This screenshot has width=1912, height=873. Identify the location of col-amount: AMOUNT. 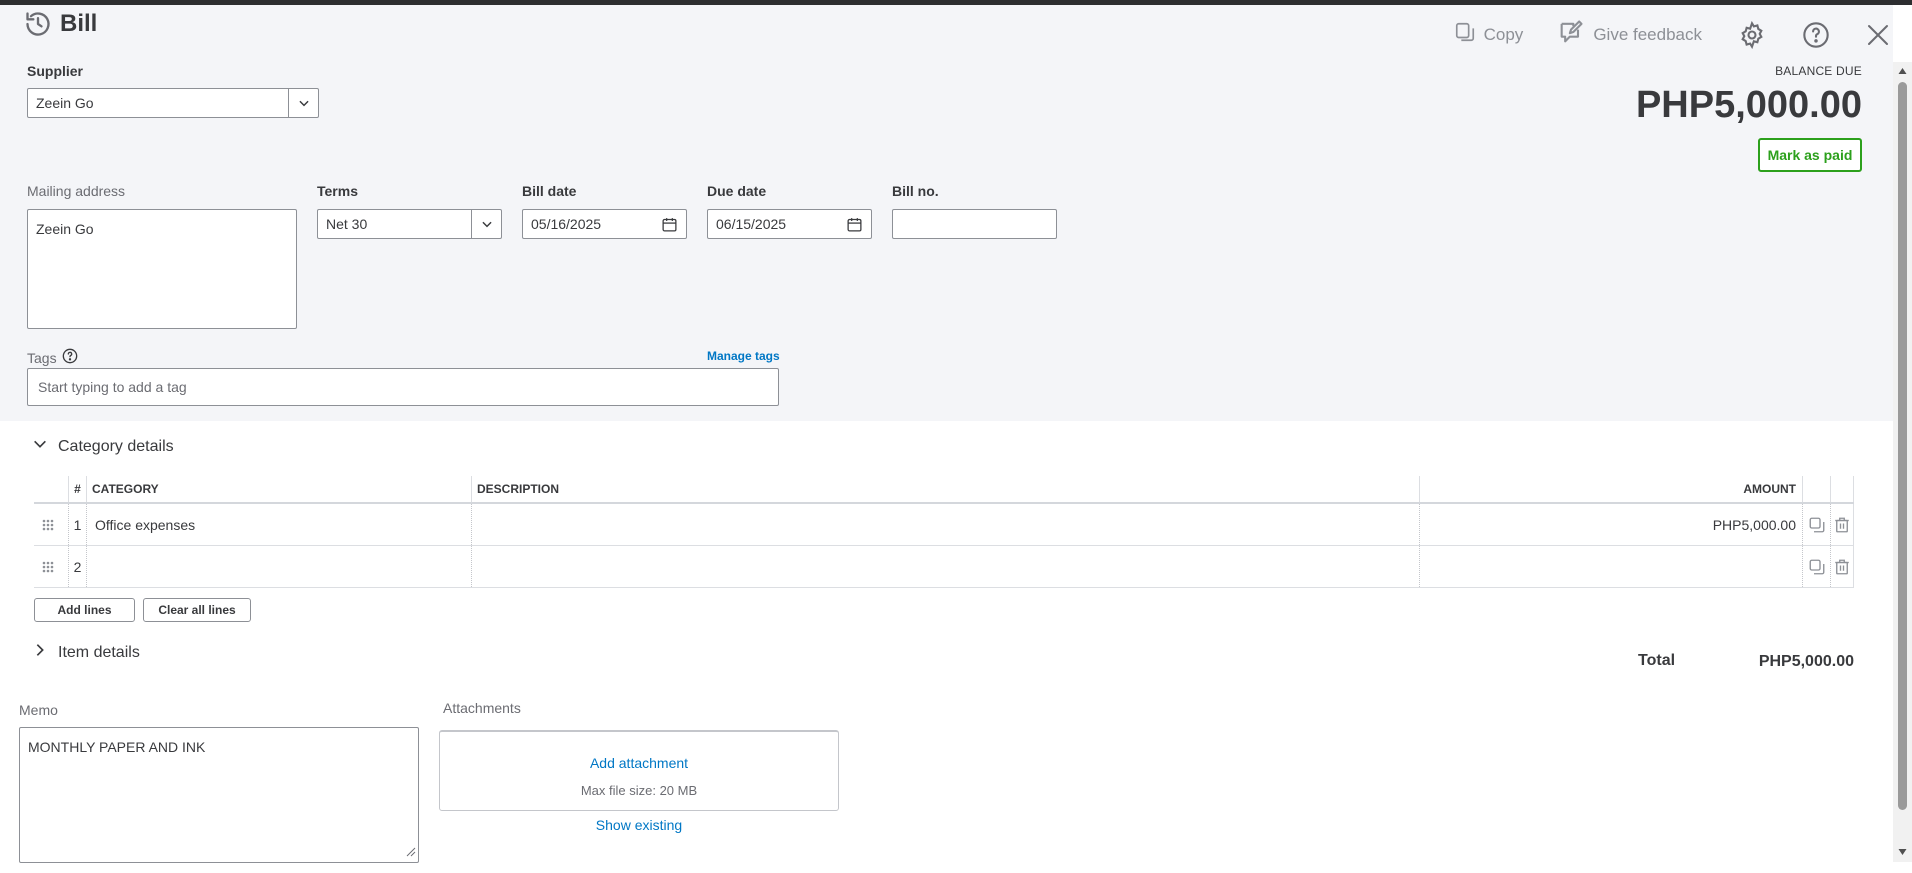
(1610, 489).